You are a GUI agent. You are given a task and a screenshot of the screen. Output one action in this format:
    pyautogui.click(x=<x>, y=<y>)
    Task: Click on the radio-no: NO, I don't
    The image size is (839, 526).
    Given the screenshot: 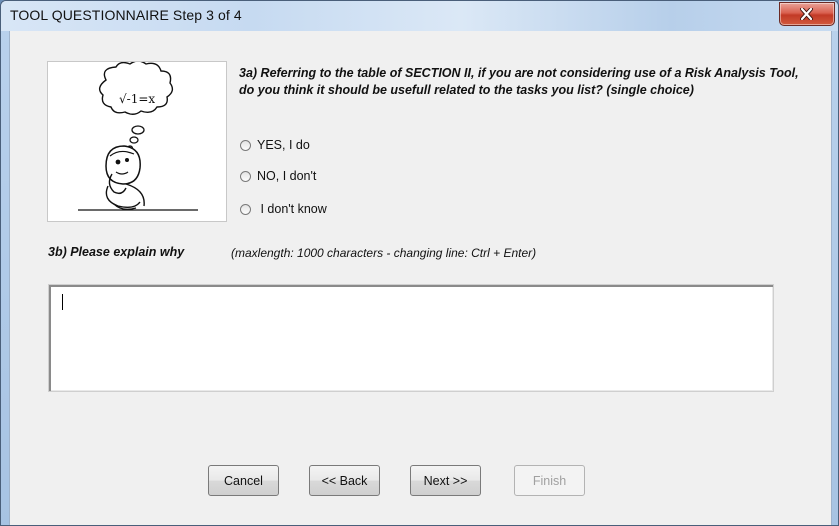 What is the action you would take?
    pyautogui.click(x=278, y=176)
    